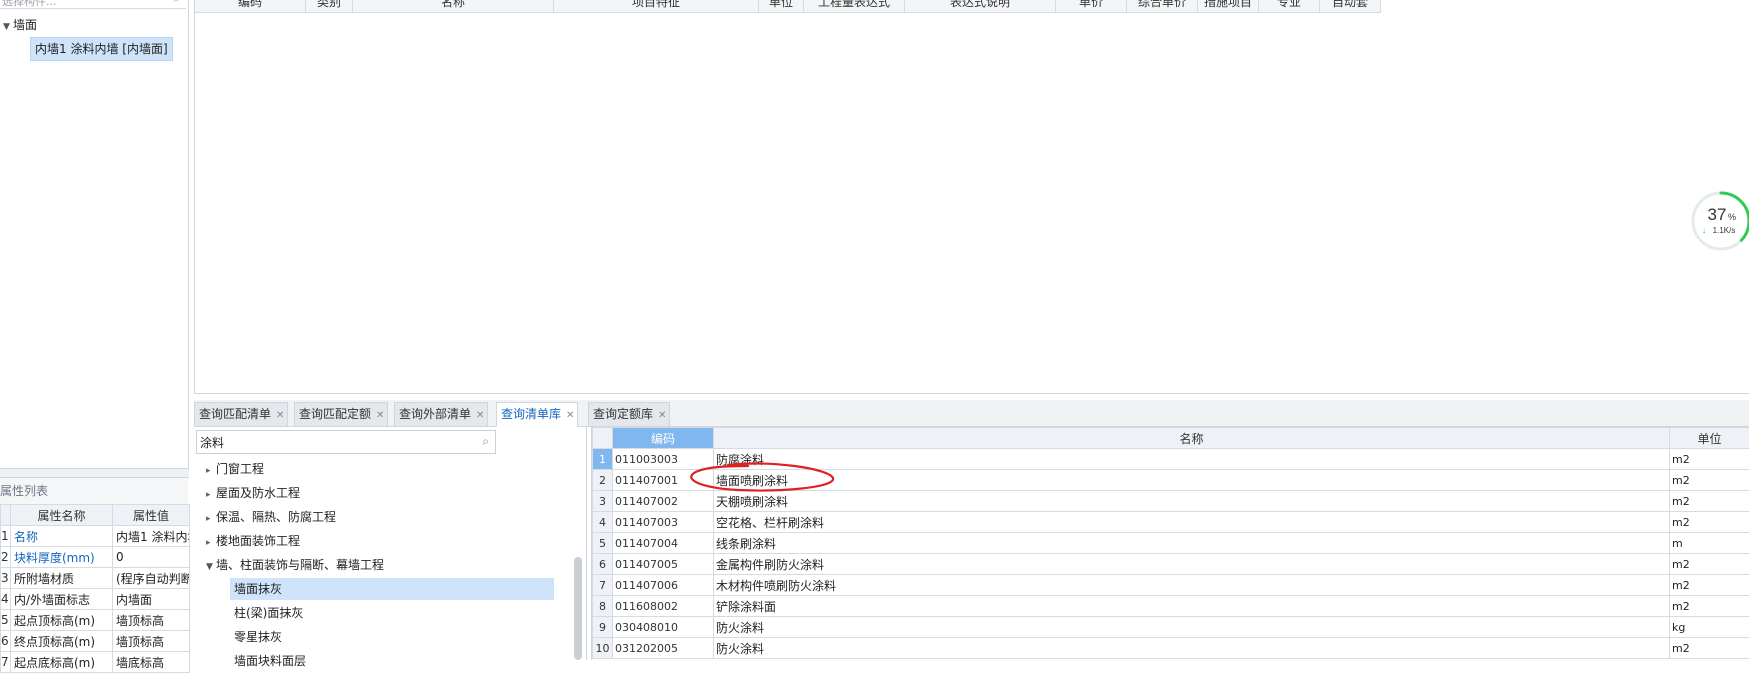  Describe the element at coordinates (1719, 221) in the screenshot. I see `network-speed-widget: 37 % ↓ 1.1K/s` at that location.